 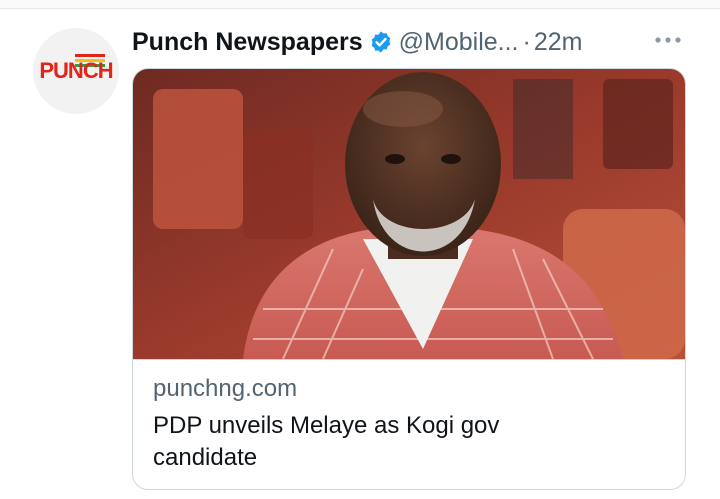 I want to click on more-dots-icon, so click(x=668, y=40).